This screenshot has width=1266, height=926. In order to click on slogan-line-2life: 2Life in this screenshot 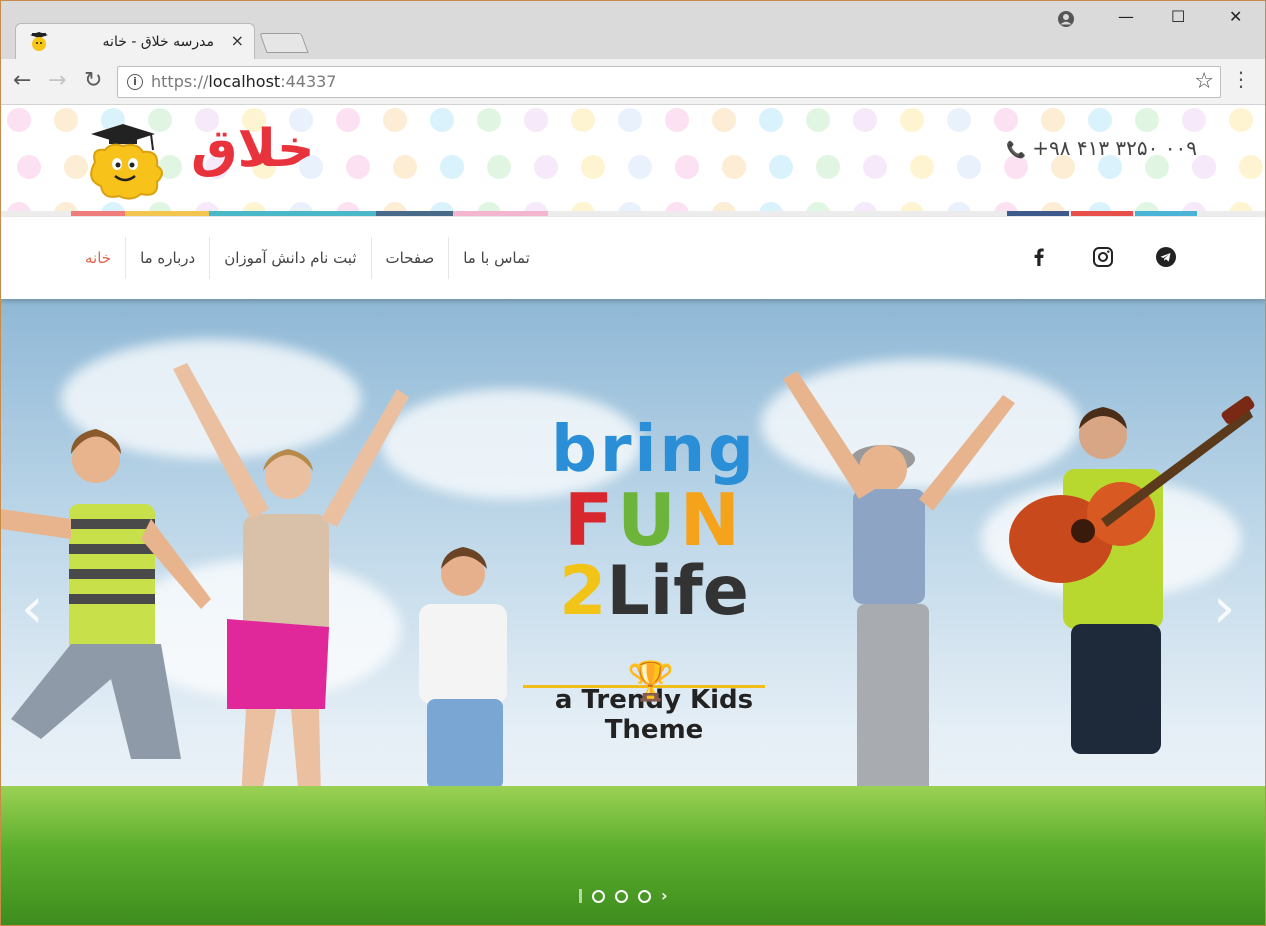, I will do `click(654, 591)`.